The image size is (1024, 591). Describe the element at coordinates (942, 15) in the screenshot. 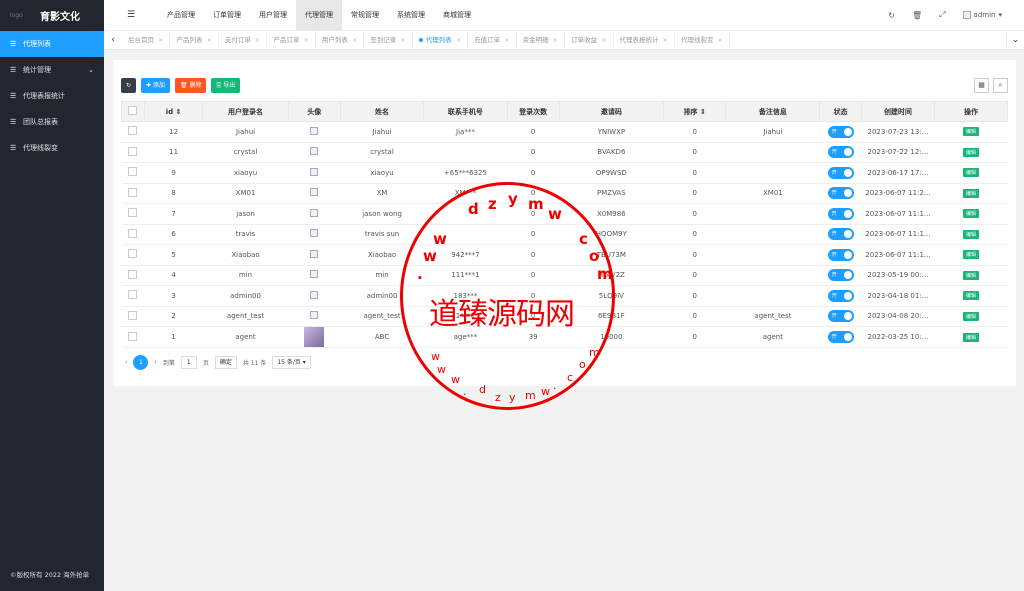

I see `fullscreen-icon: ⤢` at that location.